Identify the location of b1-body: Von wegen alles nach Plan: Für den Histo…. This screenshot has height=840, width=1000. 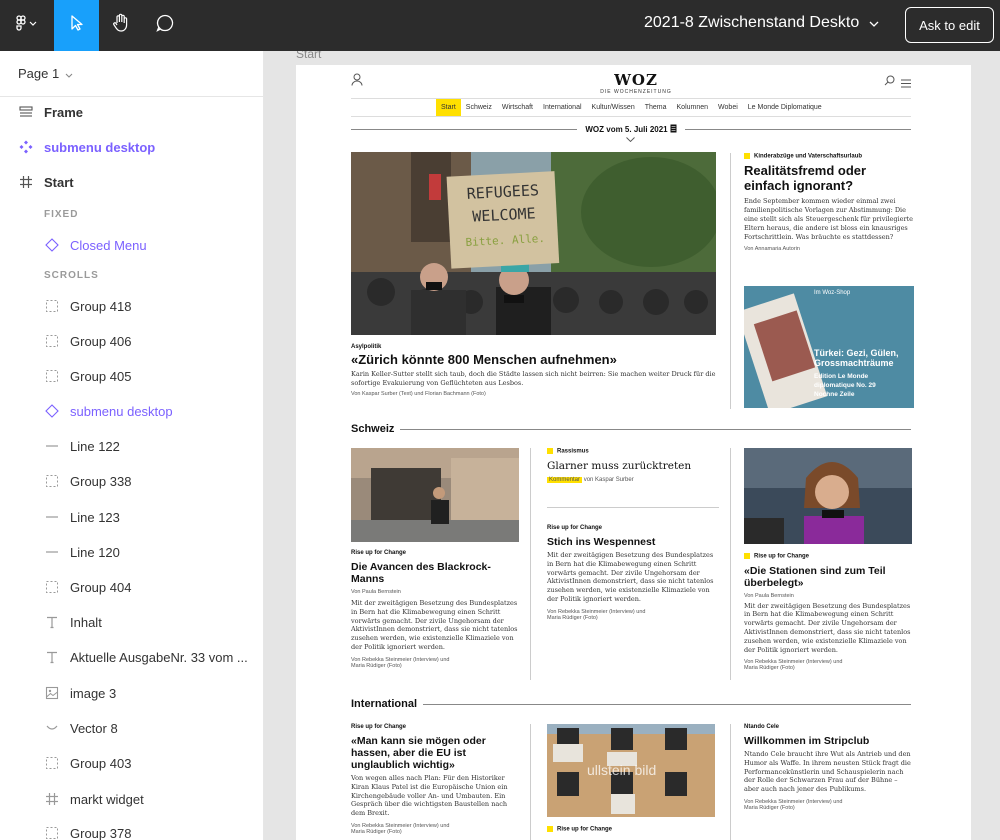
(429, 796).